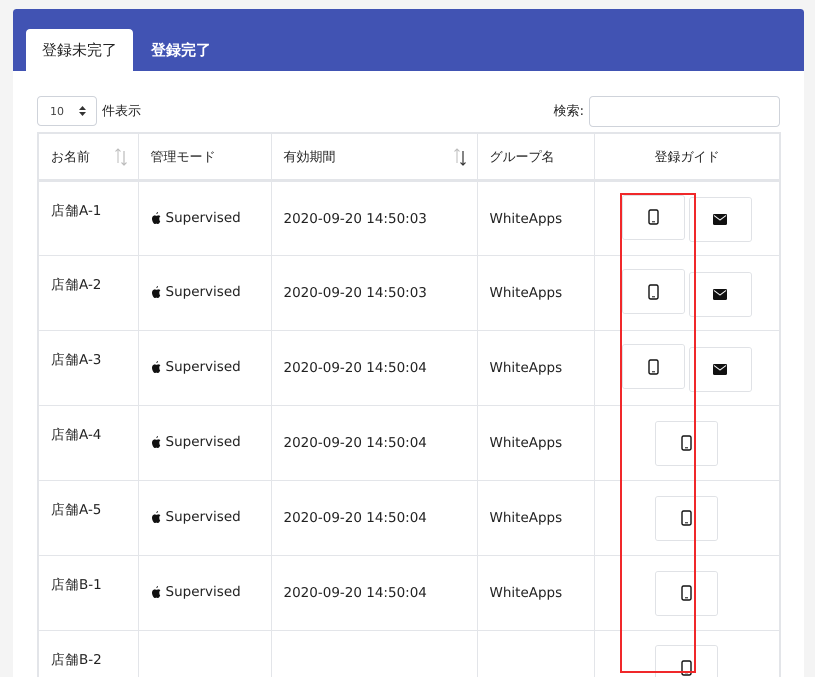 This screenshot has width=815, height=677. I want to click on column-header: 管理モード, so click(204, 156).